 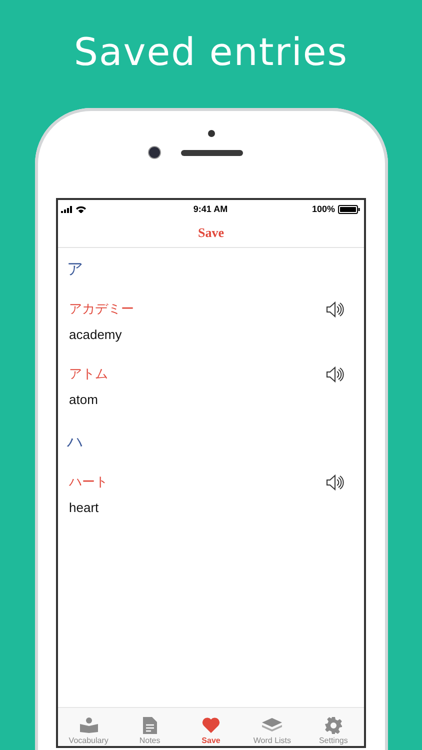 I want to click on sensor-icon, so click(x=211, y=133).